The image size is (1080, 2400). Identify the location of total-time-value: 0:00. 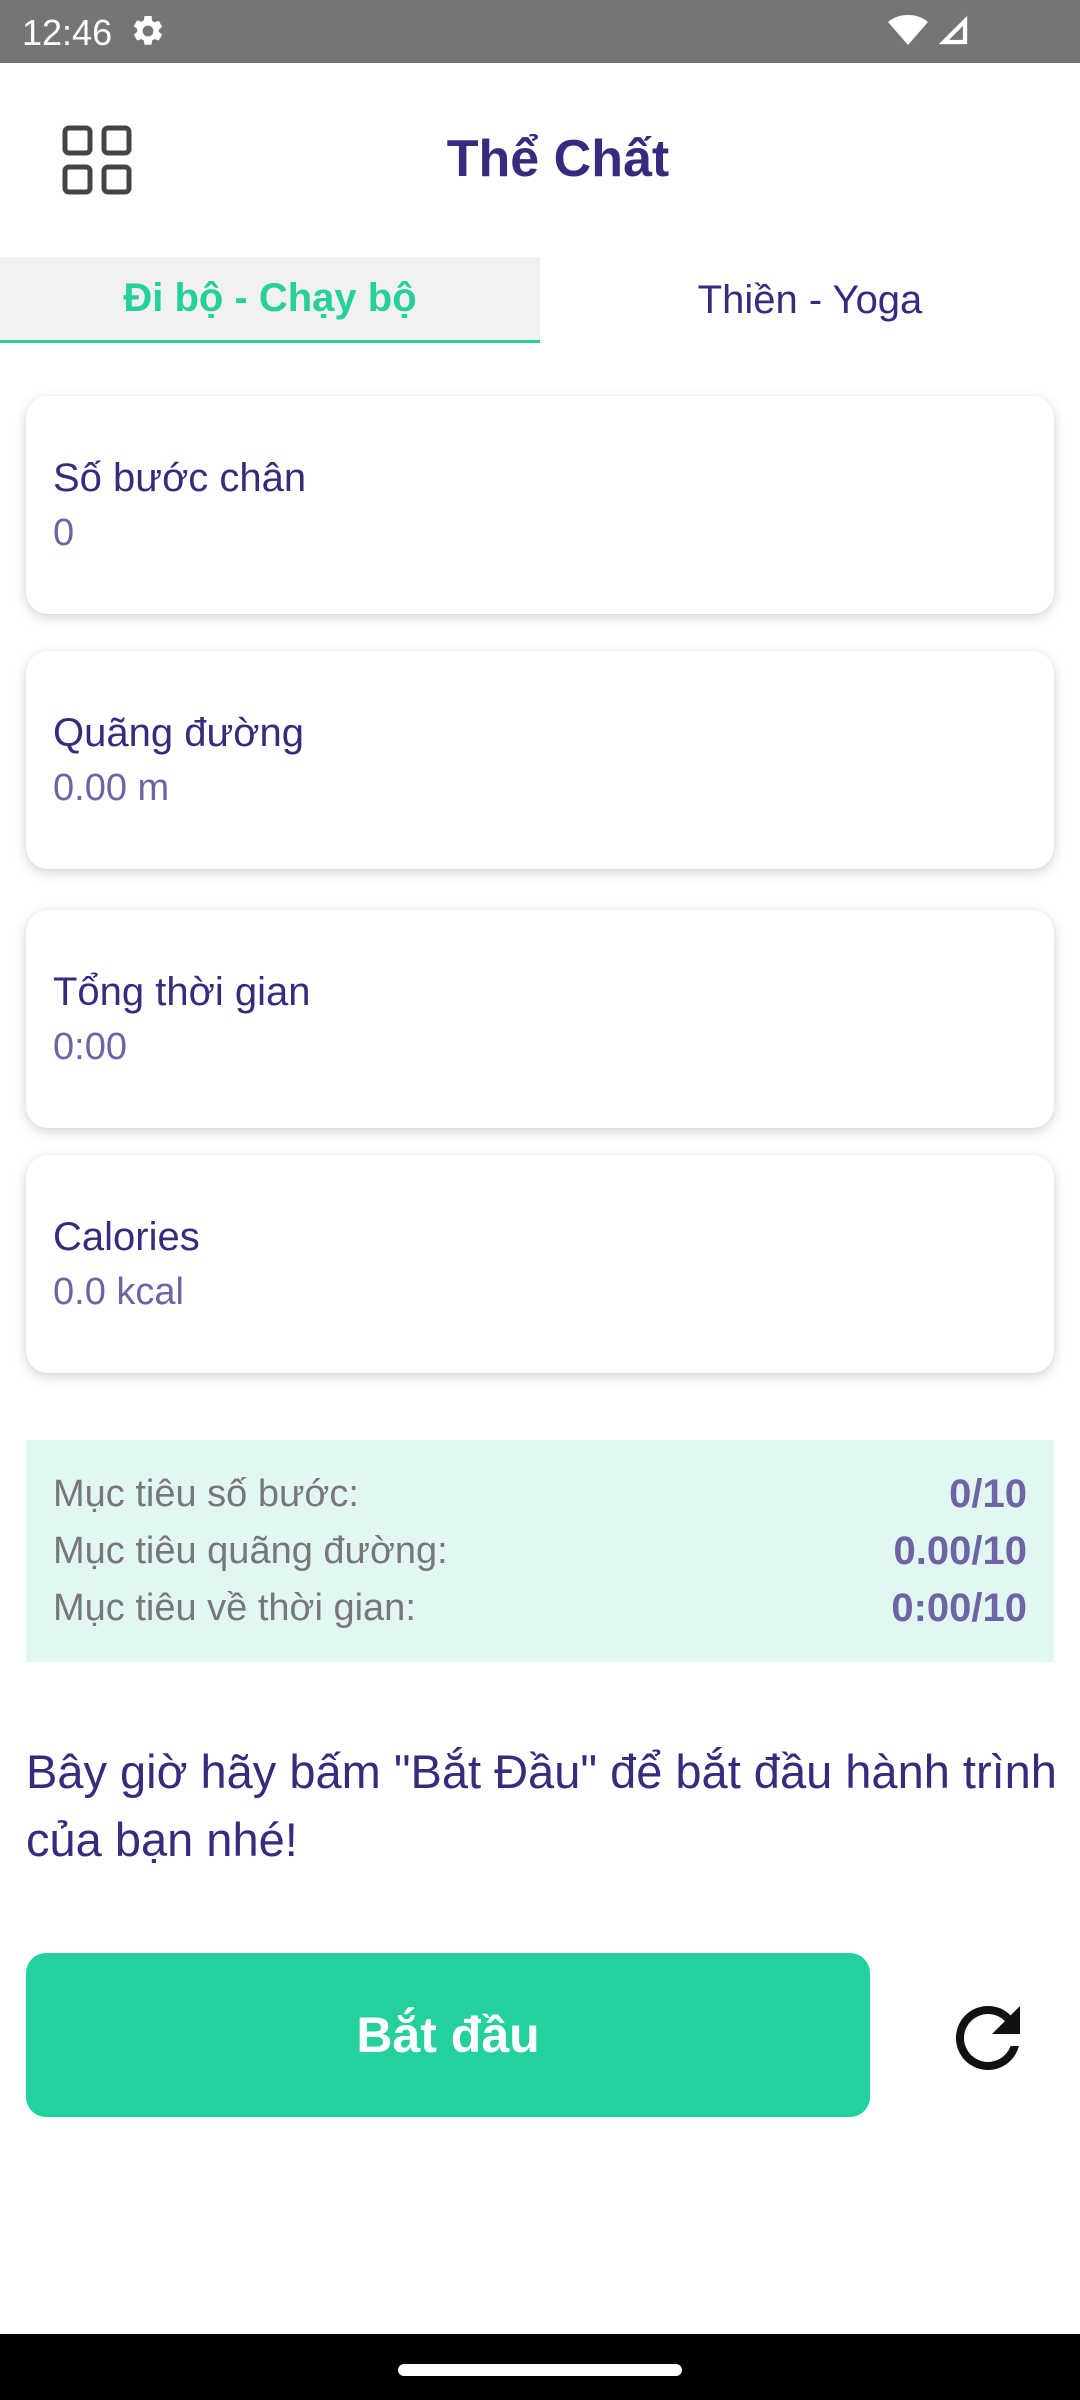
(90, 1047).